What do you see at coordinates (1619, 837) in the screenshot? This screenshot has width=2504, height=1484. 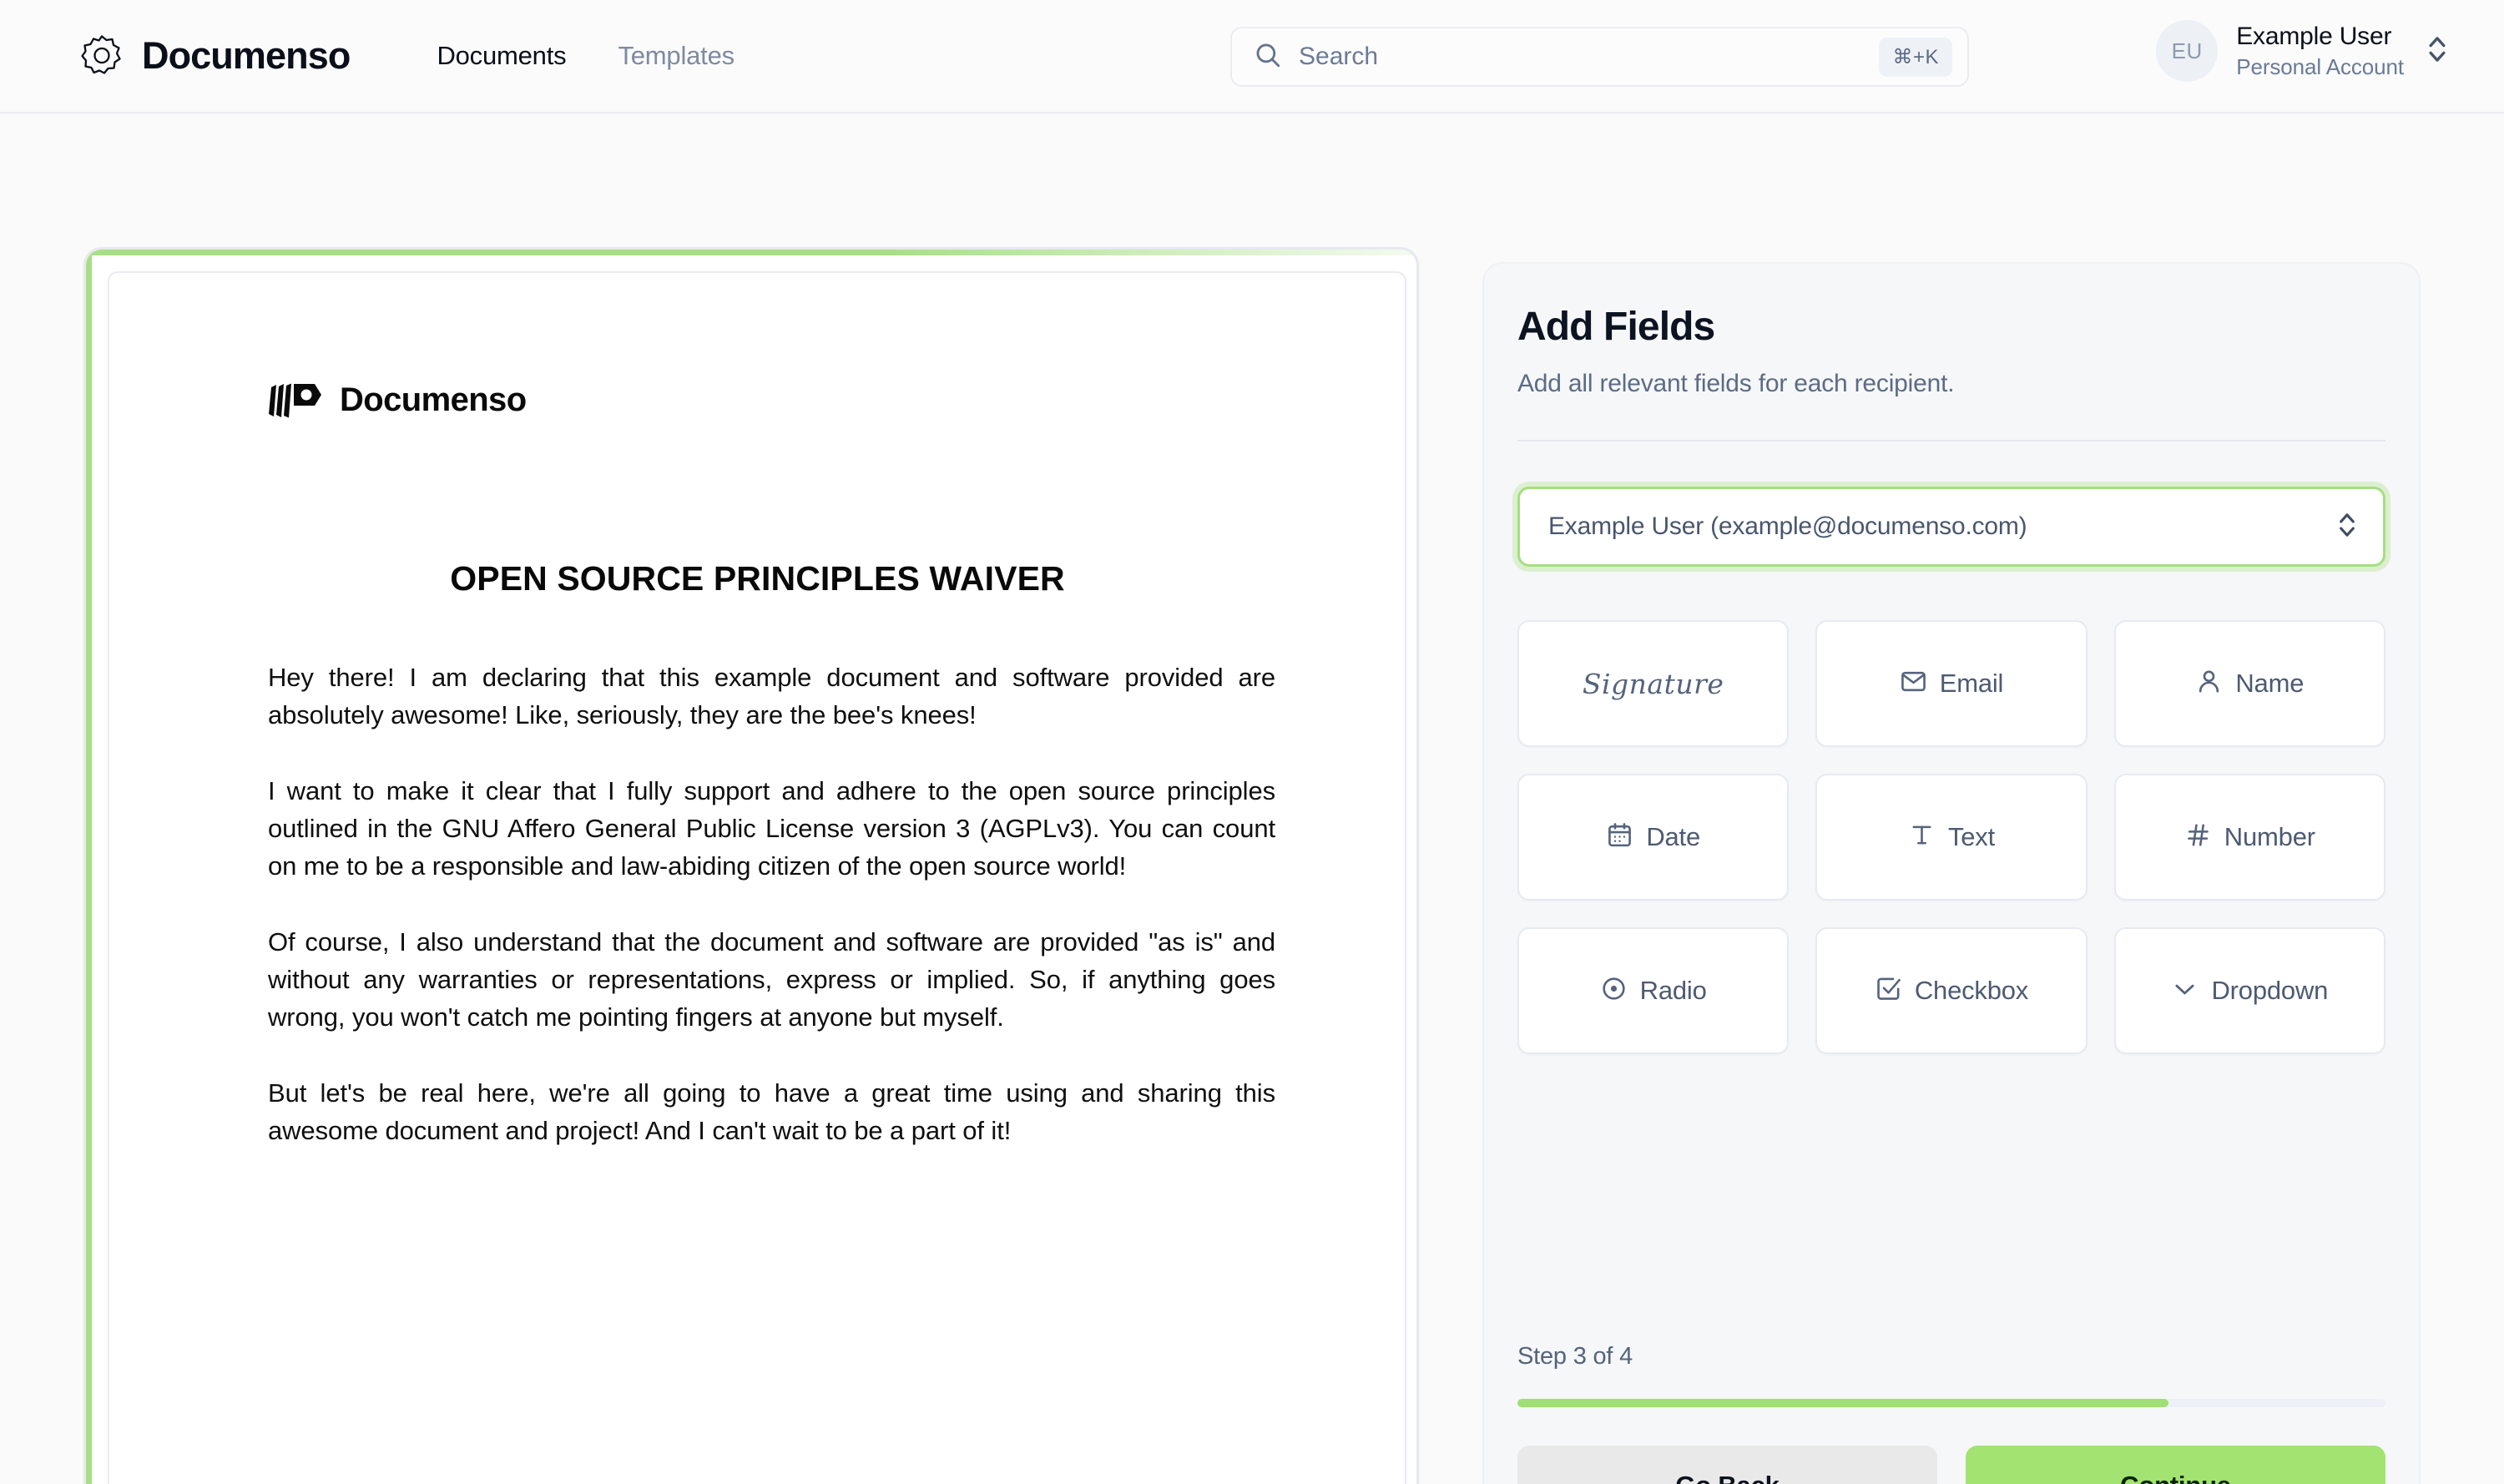 I see `calendar-icon` at bounding box center [1619, 837].